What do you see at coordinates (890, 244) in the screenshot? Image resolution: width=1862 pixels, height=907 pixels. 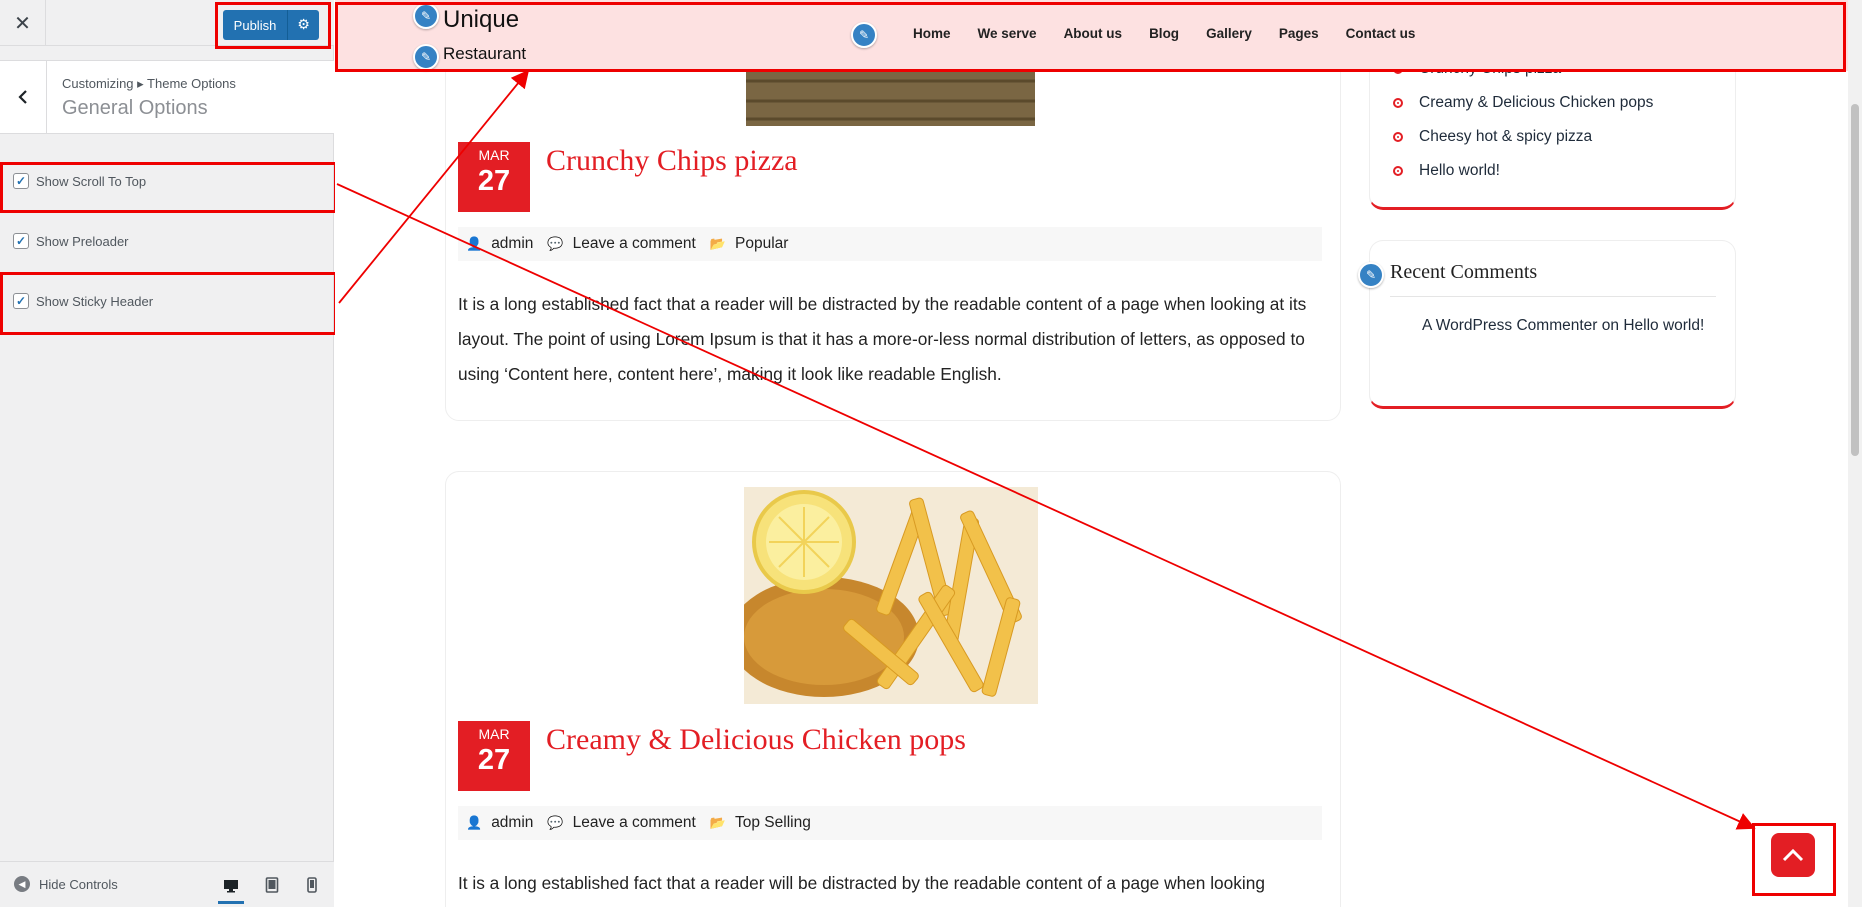 I see `post-meta: 👤 admin 💬 Leave a comment 📂 Popular` at bounding box center [890, 244].